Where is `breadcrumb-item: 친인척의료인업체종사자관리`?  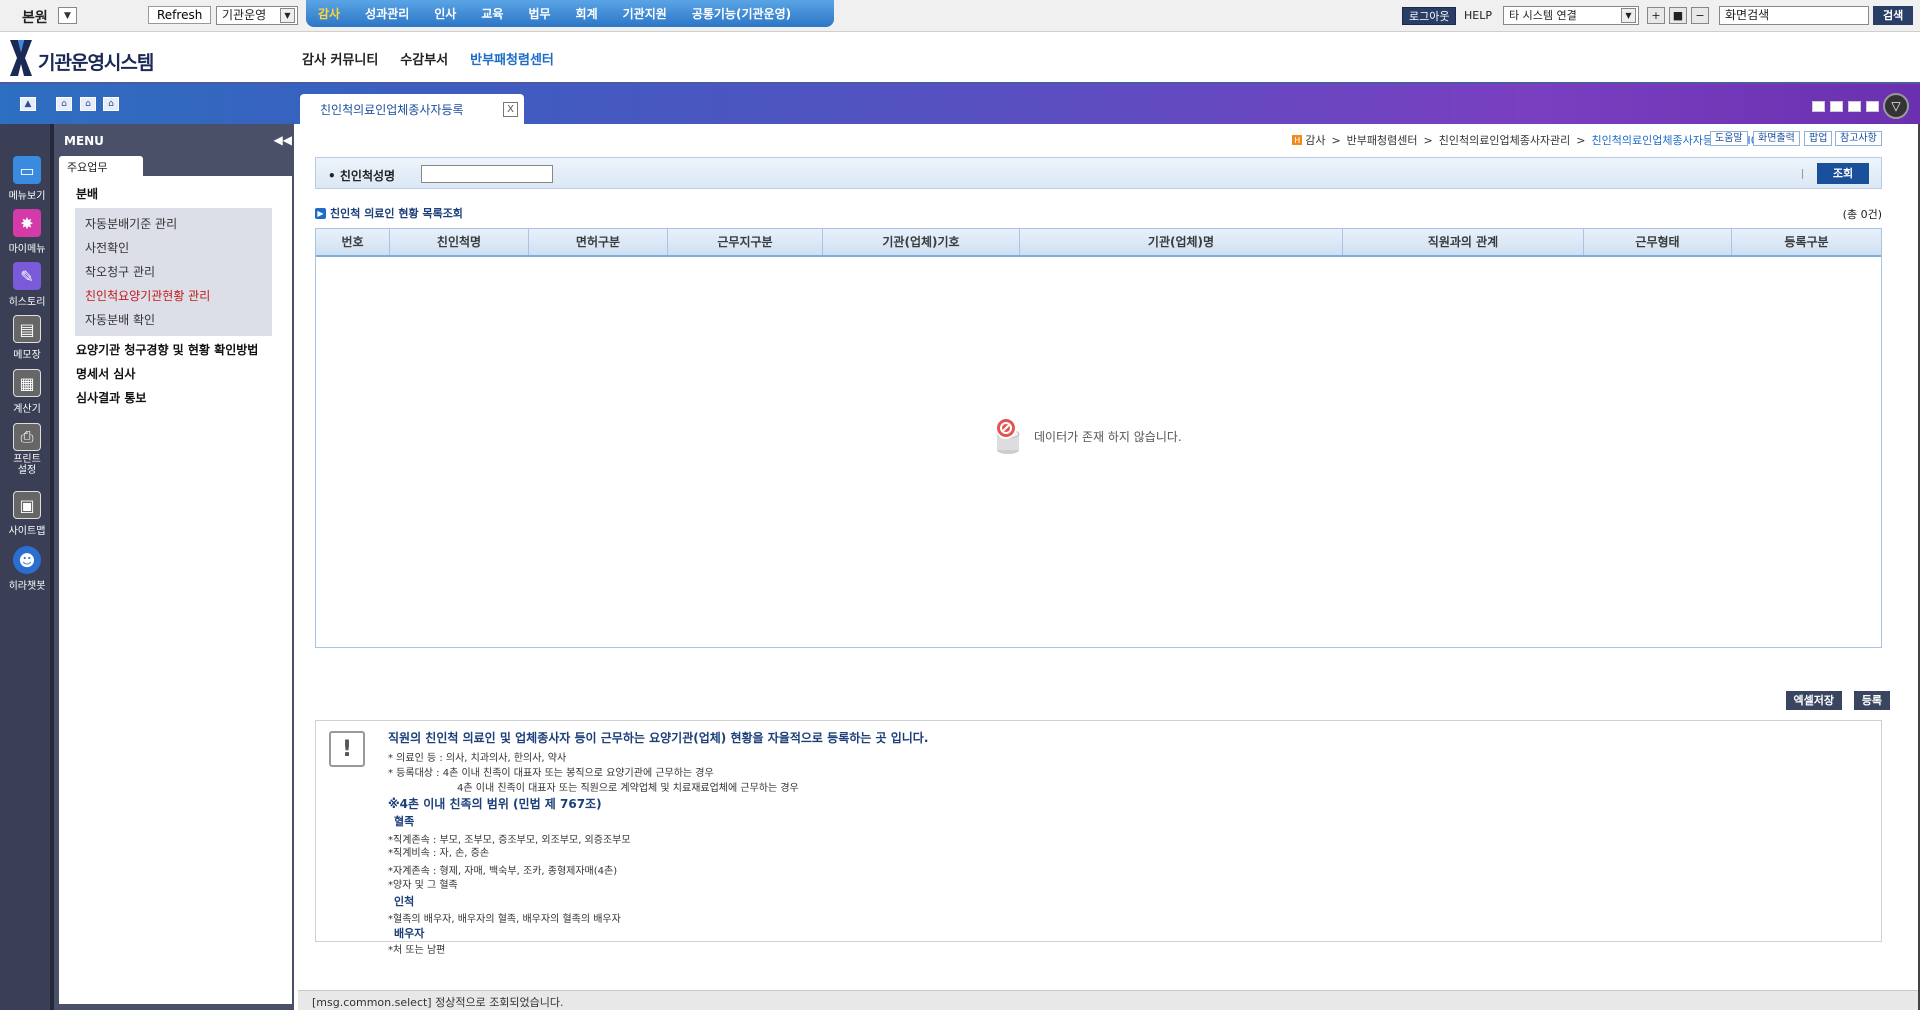 breadcrumb-item: 친인척의료인업체종사자관리 is located at coordinates (1505, 140).